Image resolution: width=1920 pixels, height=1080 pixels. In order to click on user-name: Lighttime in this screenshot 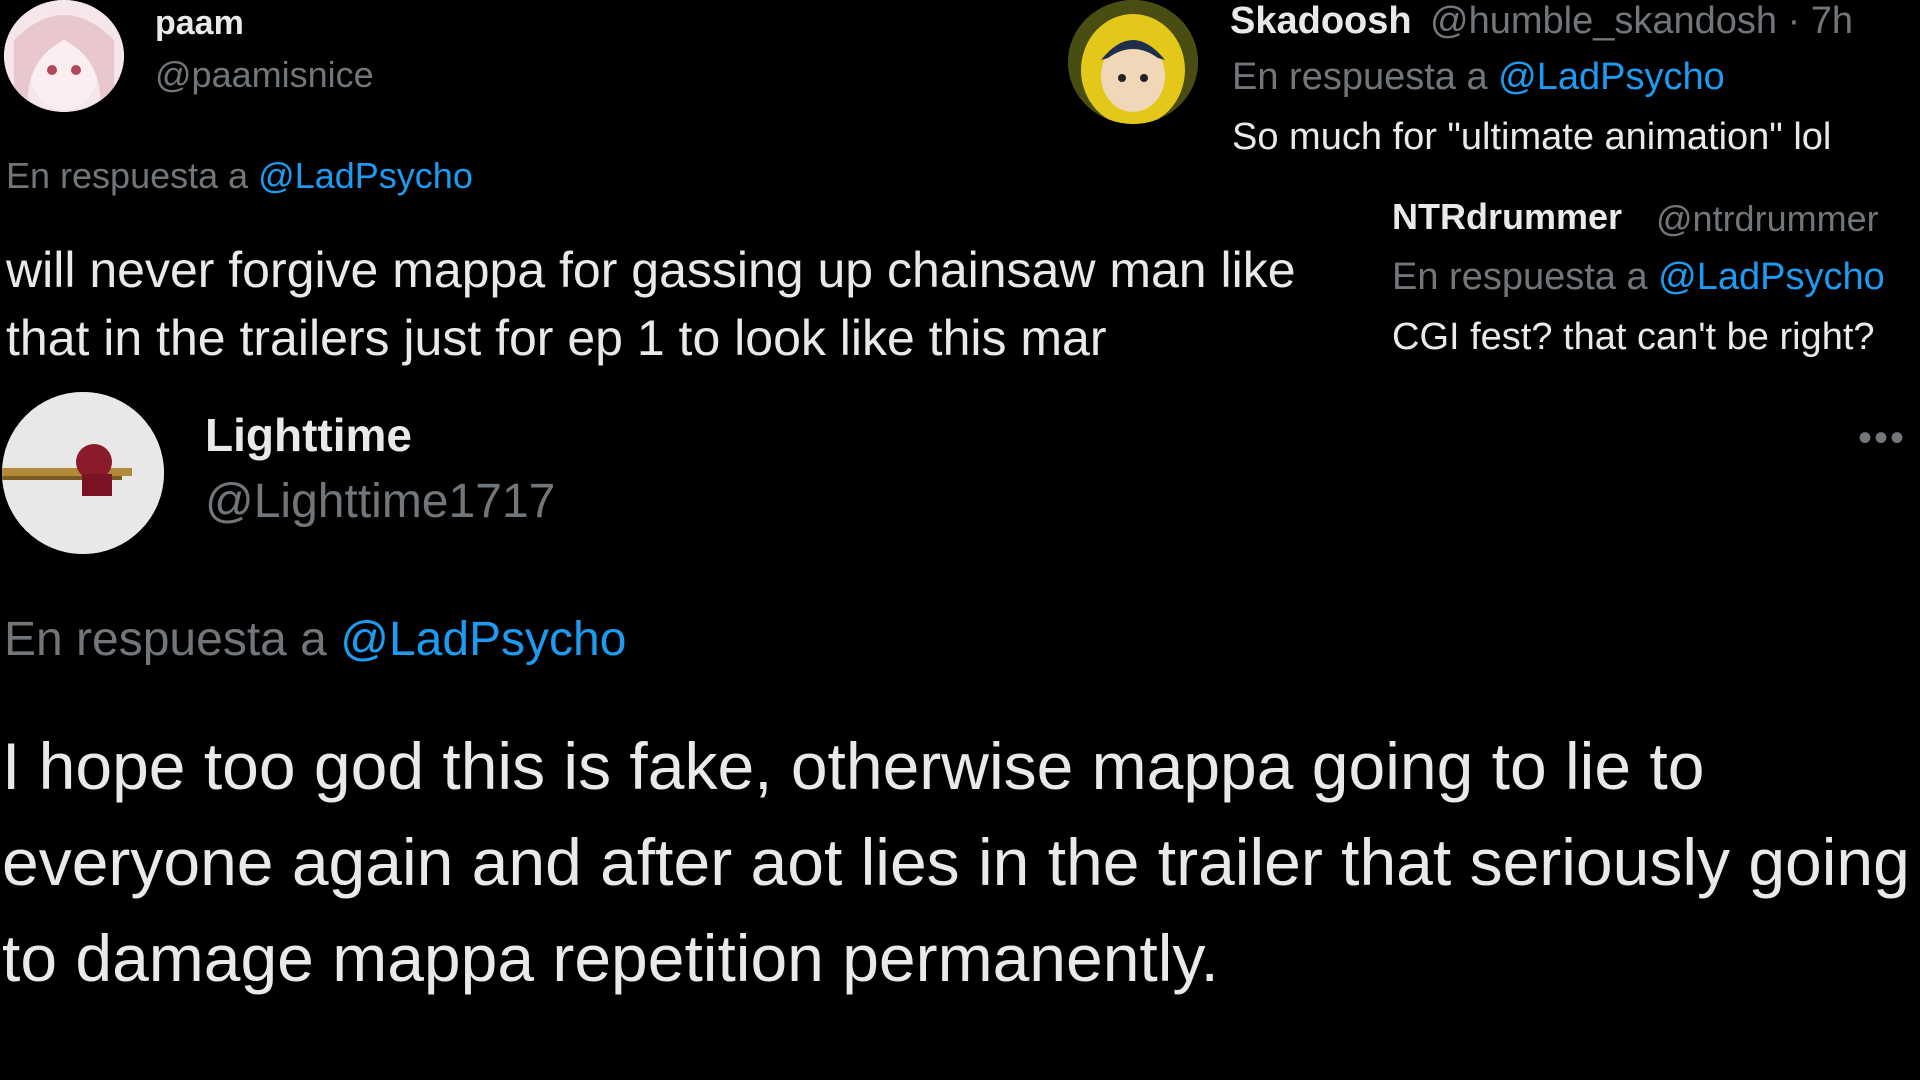, I will do `click(308, 435)`.